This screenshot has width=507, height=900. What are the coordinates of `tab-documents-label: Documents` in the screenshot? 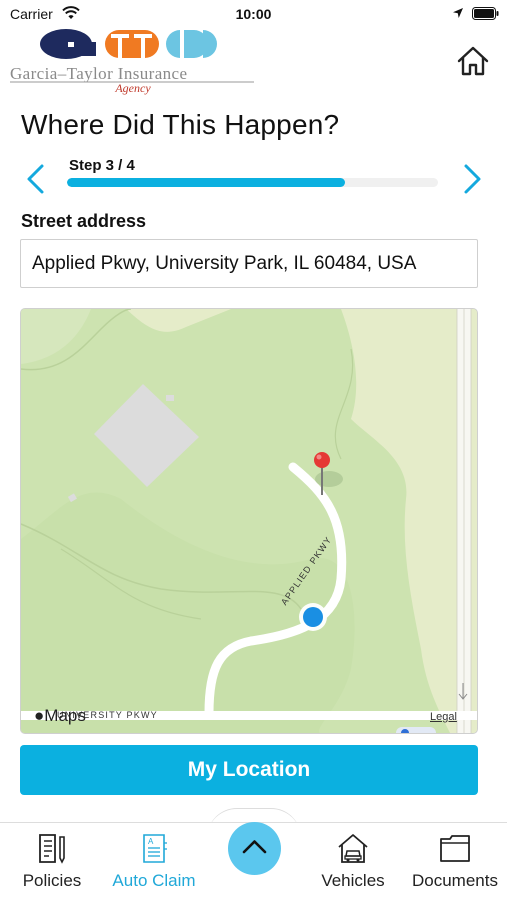 It's located at (455, 880).